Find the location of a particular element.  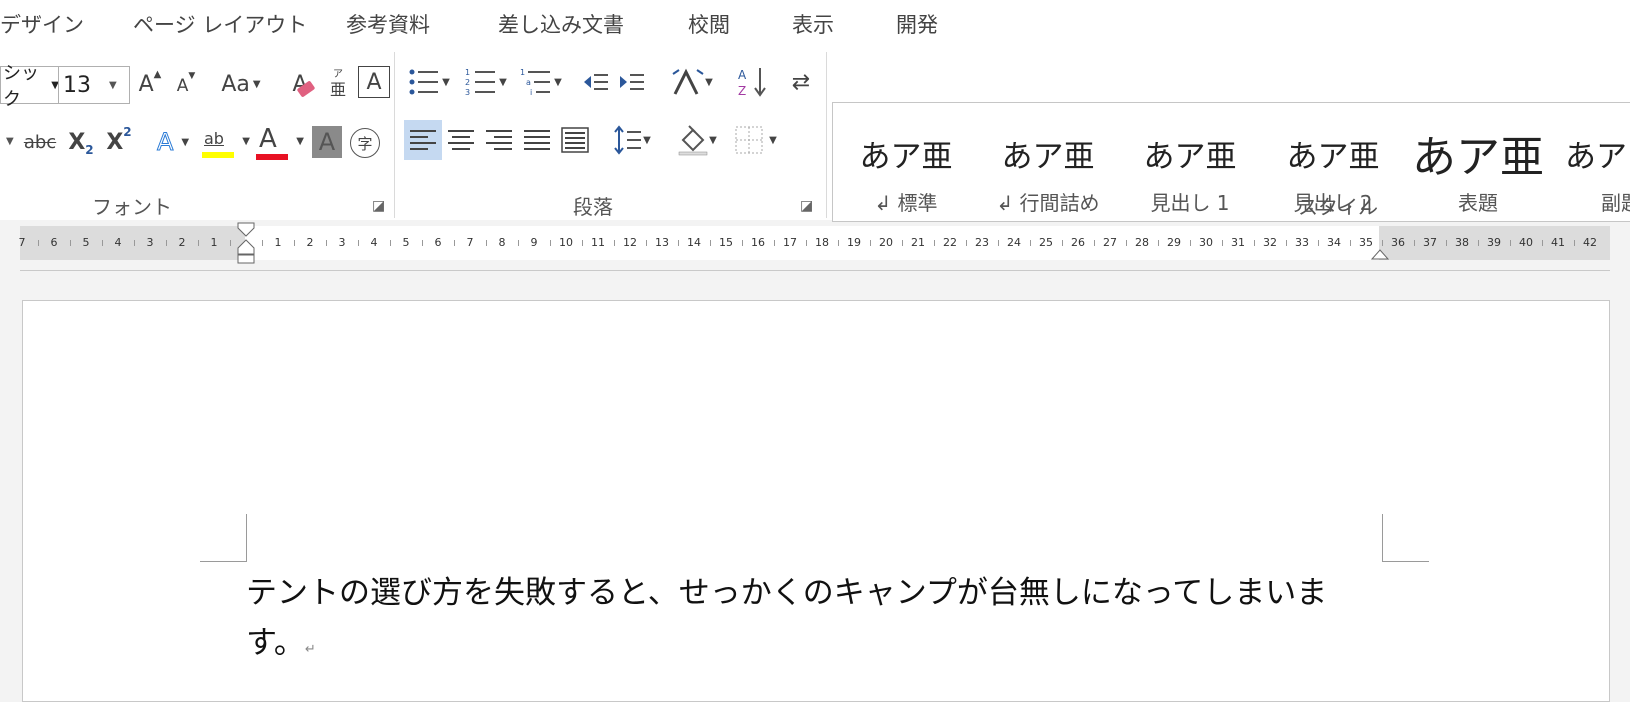

distributed-align-icon is located at coordinates (575, 140).